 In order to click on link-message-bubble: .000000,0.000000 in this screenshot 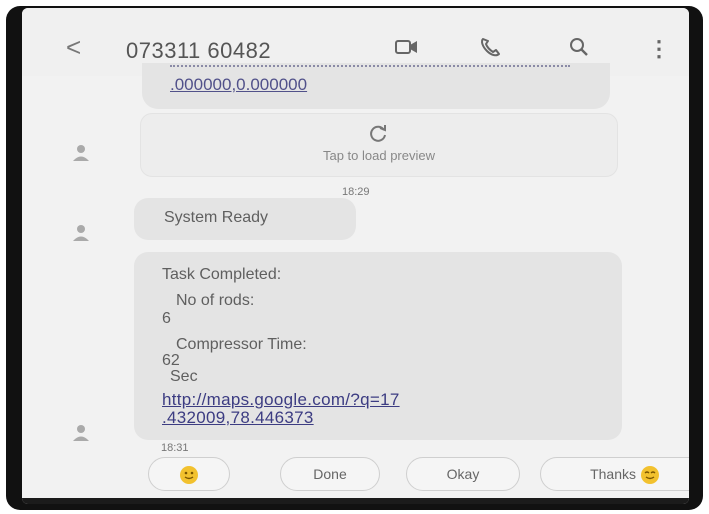, I will do `click(376, 86)`.